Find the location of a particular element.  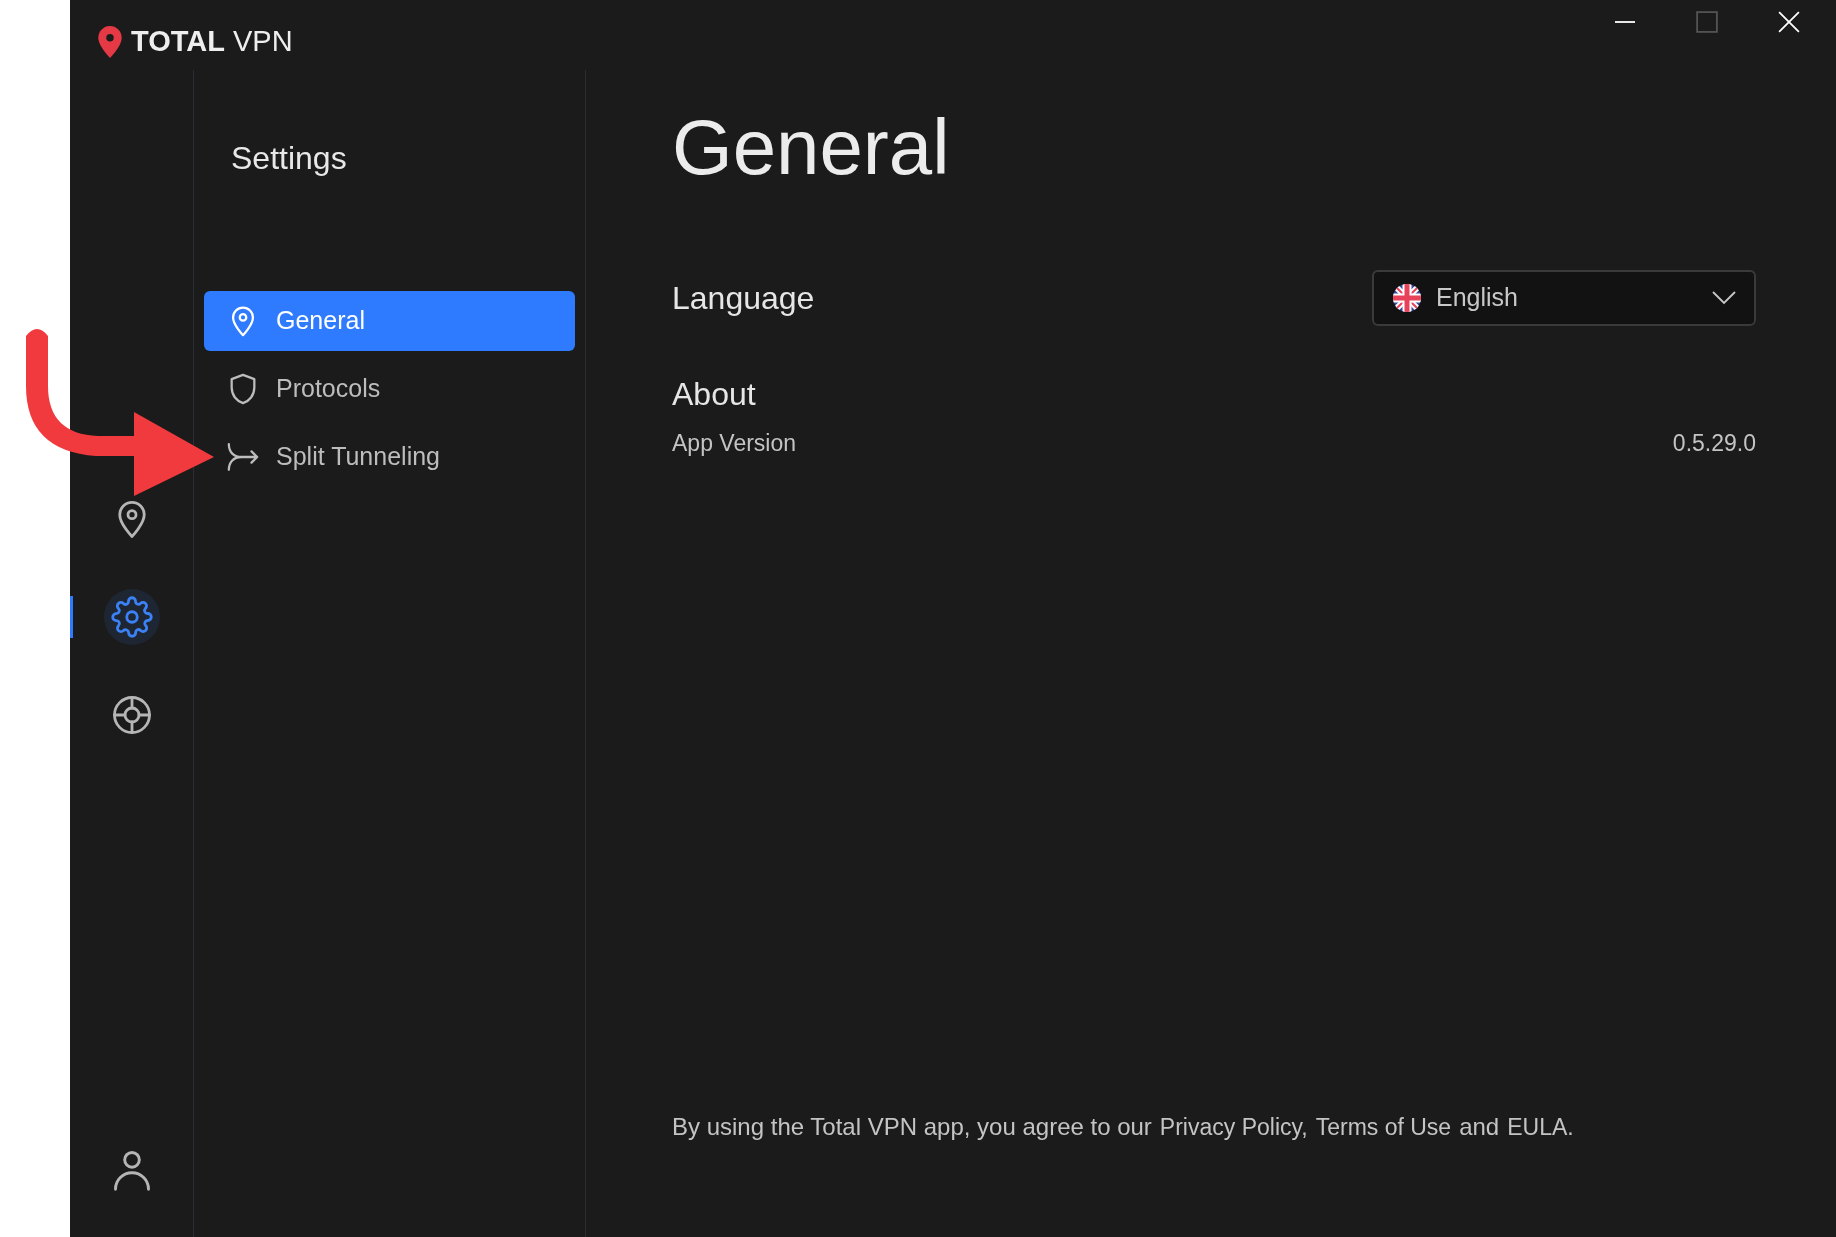

maximize-icon is located at coordinates (1707, 22).